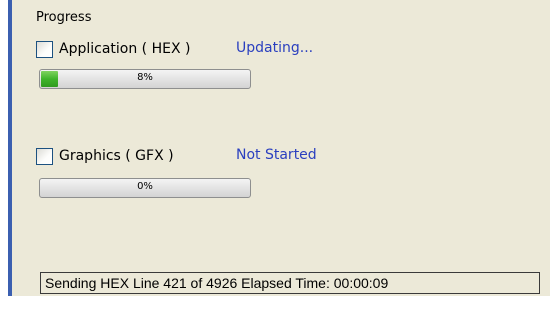  Describe the element at coordinates (276, 155) in the screenshot. I see `graphics-status: Not Started` at that location.